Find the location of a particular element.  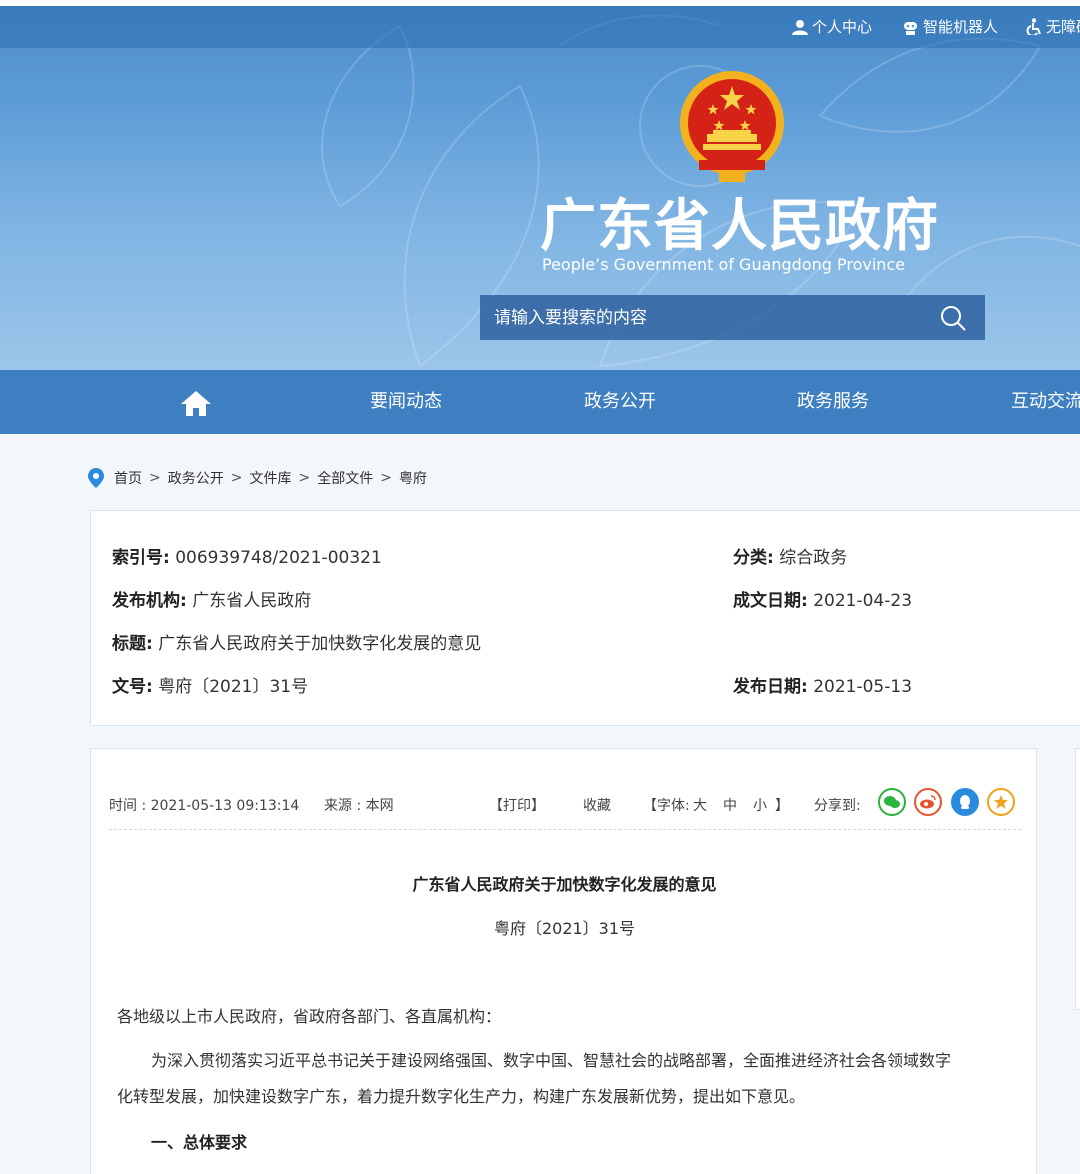

breadcrumb-library: 文件库 is located at coordinates (270, 478).